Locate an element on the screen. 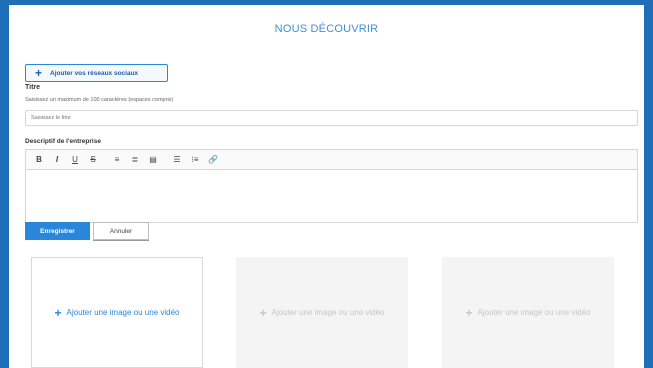 This screenshot has height=368, width=653. title-input is located at coordinates (331, 118).